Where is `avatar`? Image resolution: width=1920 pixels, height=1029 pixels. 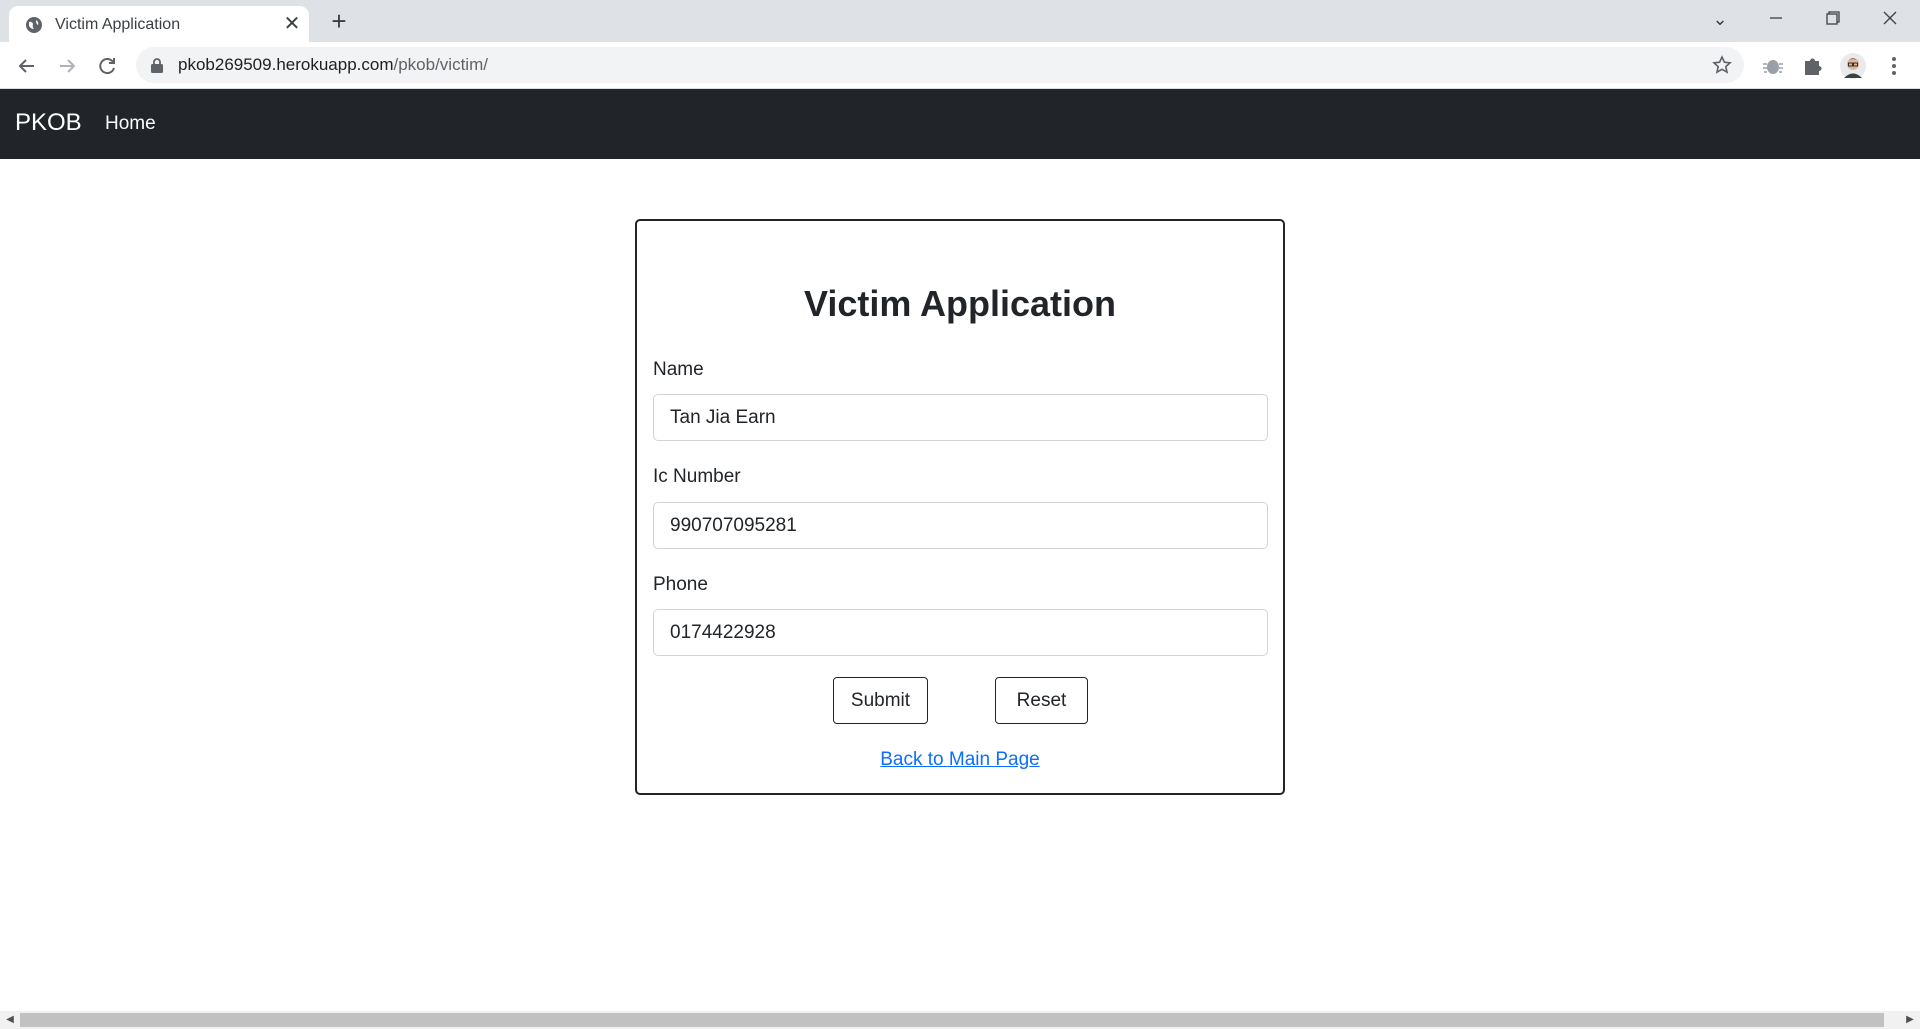 avatar is located at coordinates (1853, 66).